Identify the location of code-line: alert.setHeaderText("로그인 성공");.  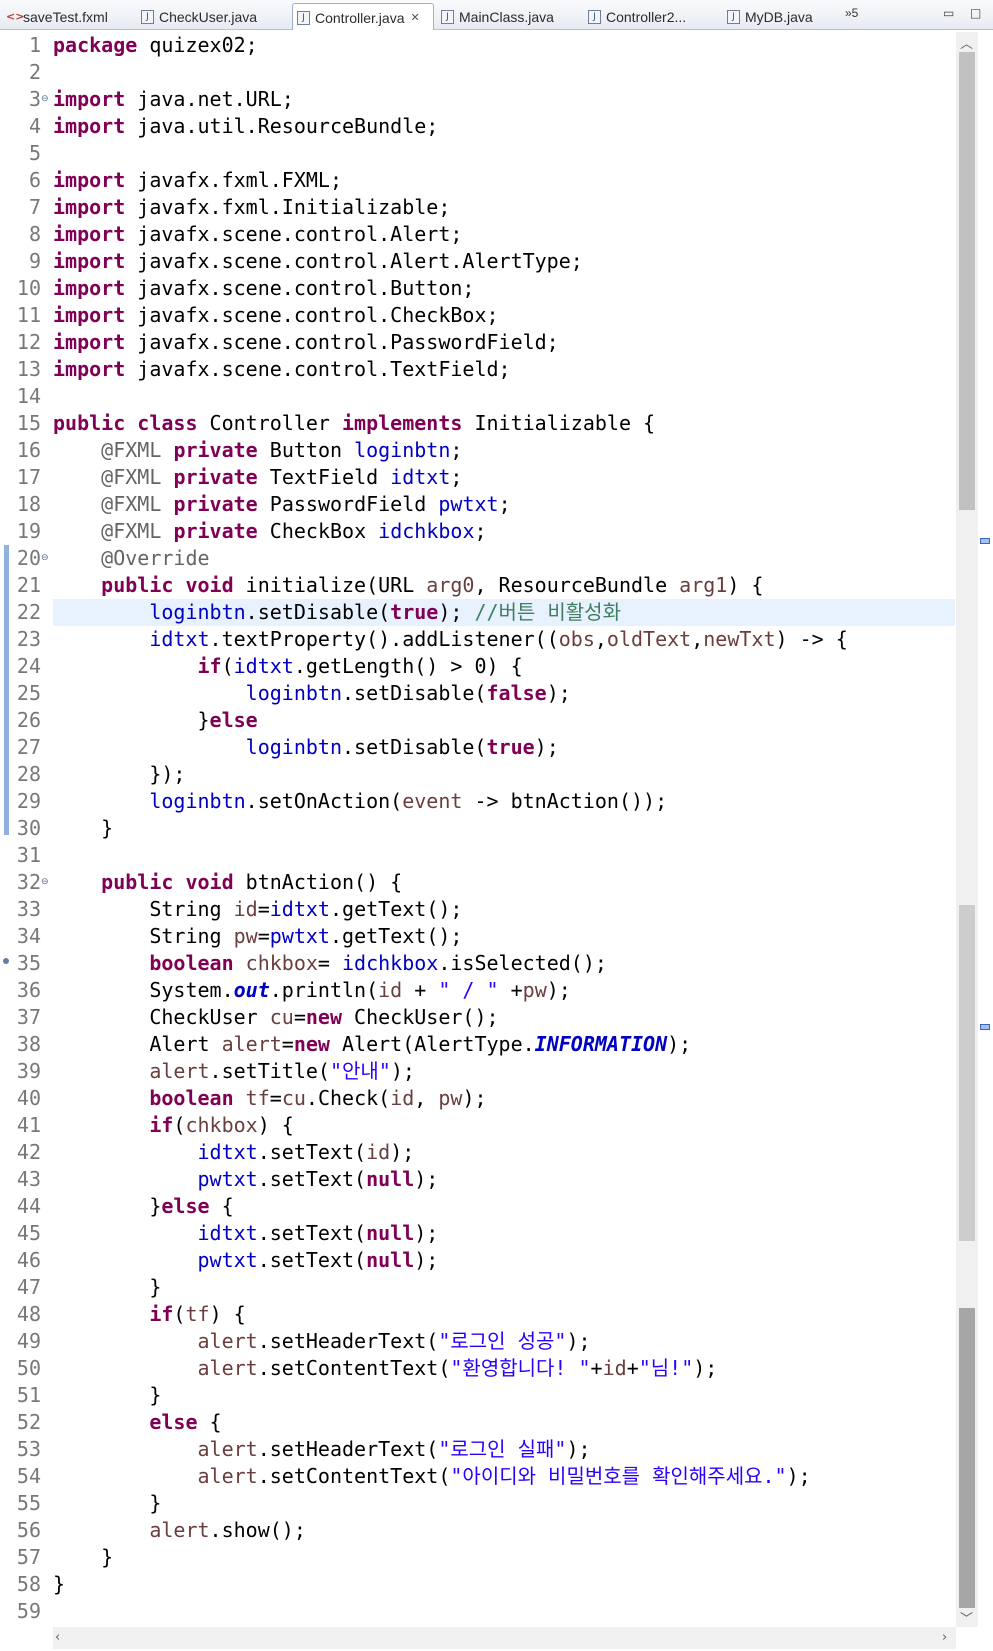
(322, 1341).